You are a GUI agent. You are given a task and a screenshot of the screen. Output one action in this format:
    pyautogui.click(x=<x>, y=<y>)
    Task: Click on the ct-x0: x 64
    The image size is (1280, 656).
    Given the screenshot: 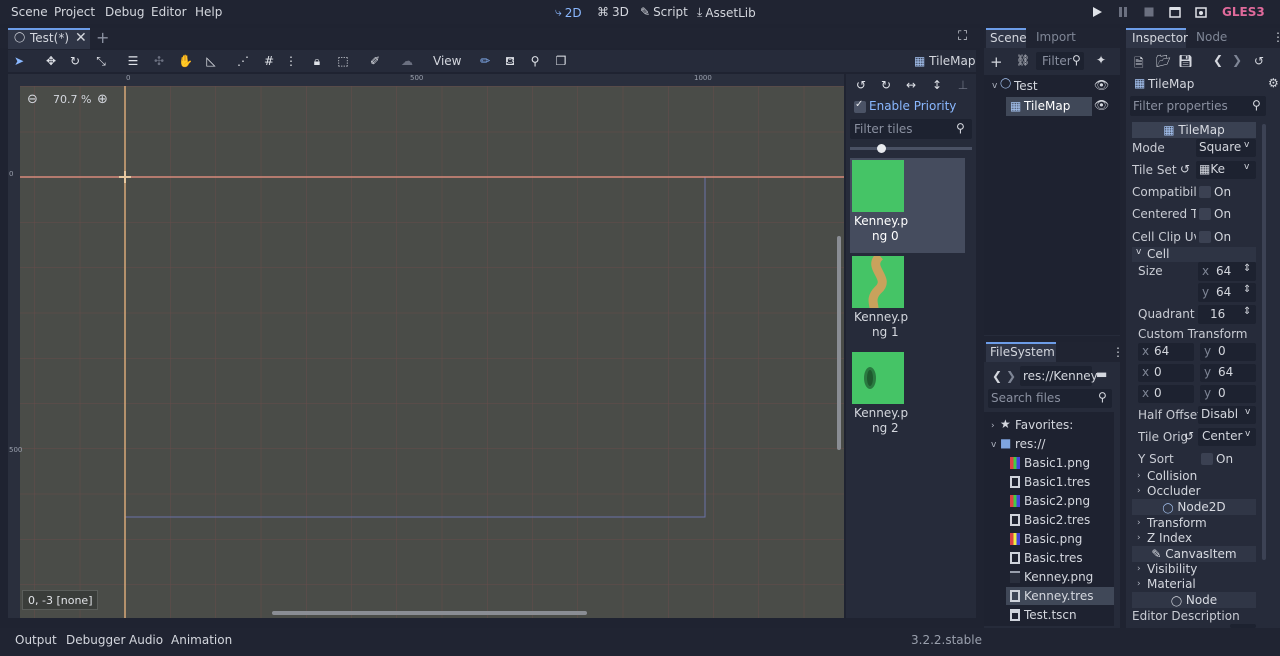 What is the action you would take?
    pyautogui.click(x=1166, y=352)
    